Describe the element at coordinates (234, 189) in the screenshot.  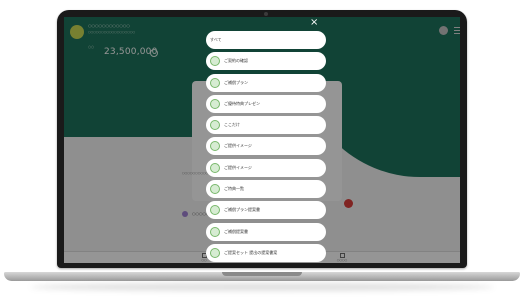
I see `menu-item-label: ご特典一覧` at that location.